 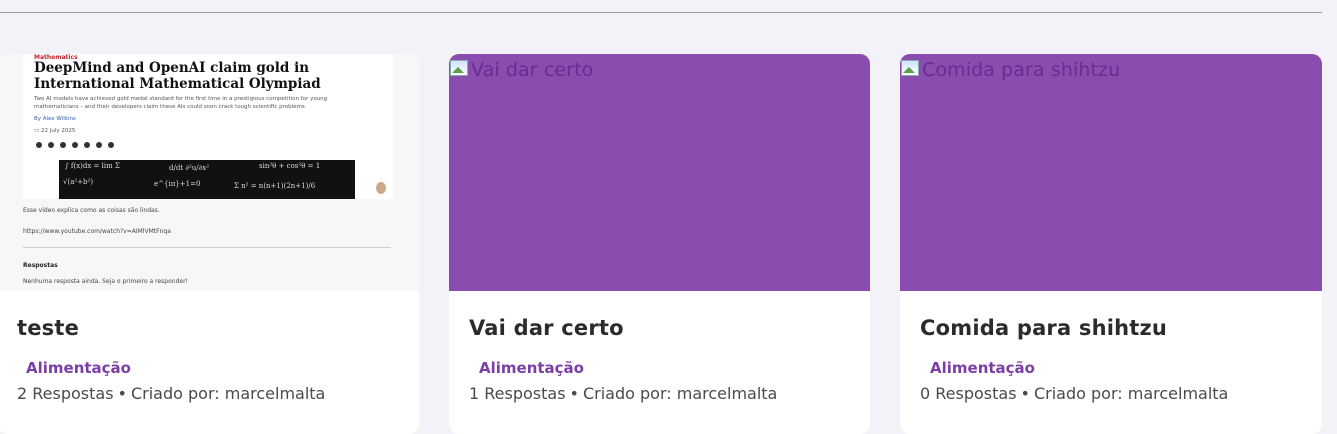 What do you see at coordinates (1043, 328) in the screenshot?
I see `topic-title: Comida para shihtzu` at bounding box center [1043, 328].